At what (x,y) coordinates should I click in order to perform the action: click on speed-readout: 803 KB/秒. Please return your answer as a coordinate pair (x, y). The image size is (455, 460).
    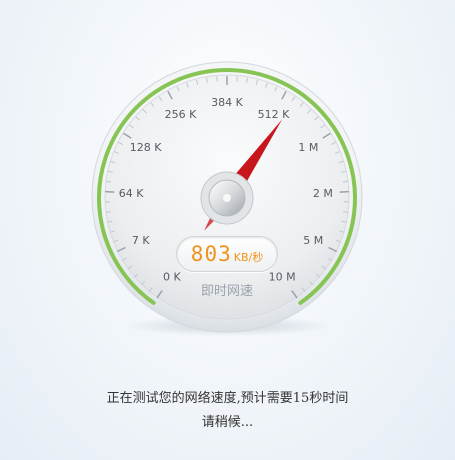
    Looking at the image, I should click on (227, 254).